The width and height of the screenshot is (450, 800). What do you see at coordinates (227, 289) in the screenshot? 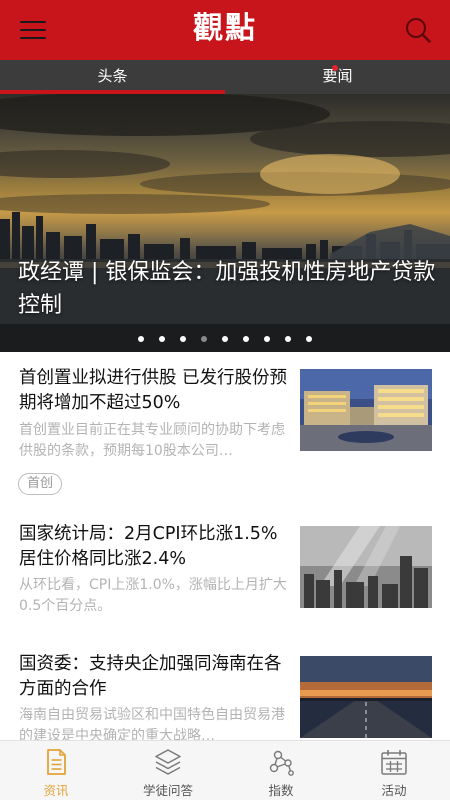
I see `hero-title: 政经谭 | 银保监会：加强投机性房地产贷款控制` at bounding box center [227, 289].